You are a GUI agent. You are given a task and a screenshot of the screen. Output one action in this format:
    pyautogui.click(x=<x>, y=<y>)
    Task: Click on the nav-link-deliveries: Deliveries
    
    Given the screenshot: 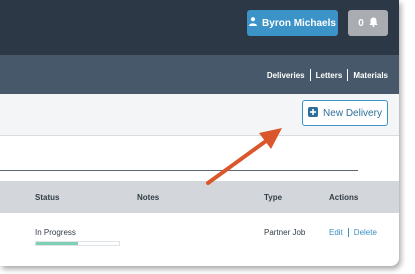 What is the action you would take?
    pyautogui.click(x=286, y=75)
    